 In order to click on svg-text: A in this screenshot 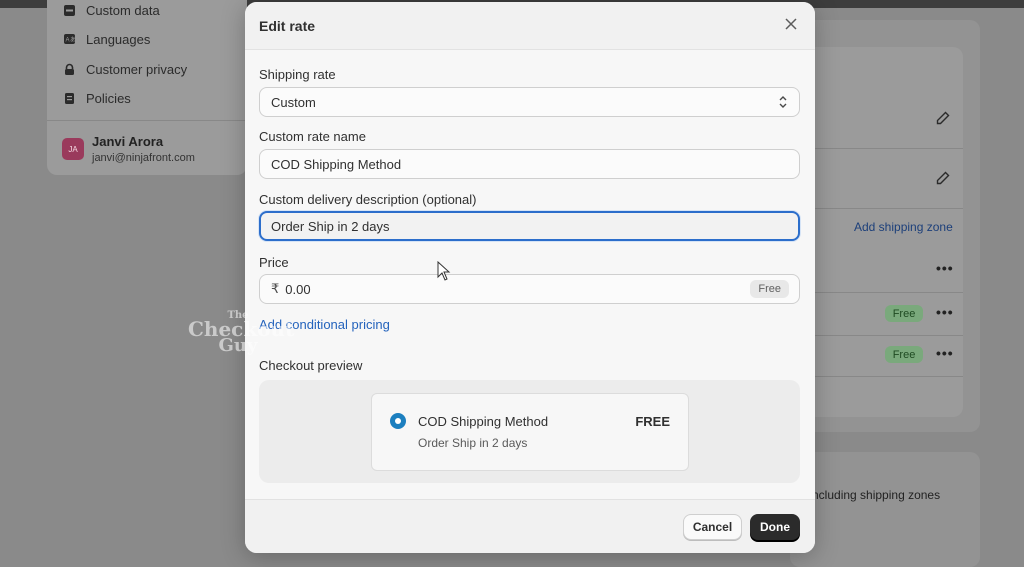, I will do `click(67, 41)`.